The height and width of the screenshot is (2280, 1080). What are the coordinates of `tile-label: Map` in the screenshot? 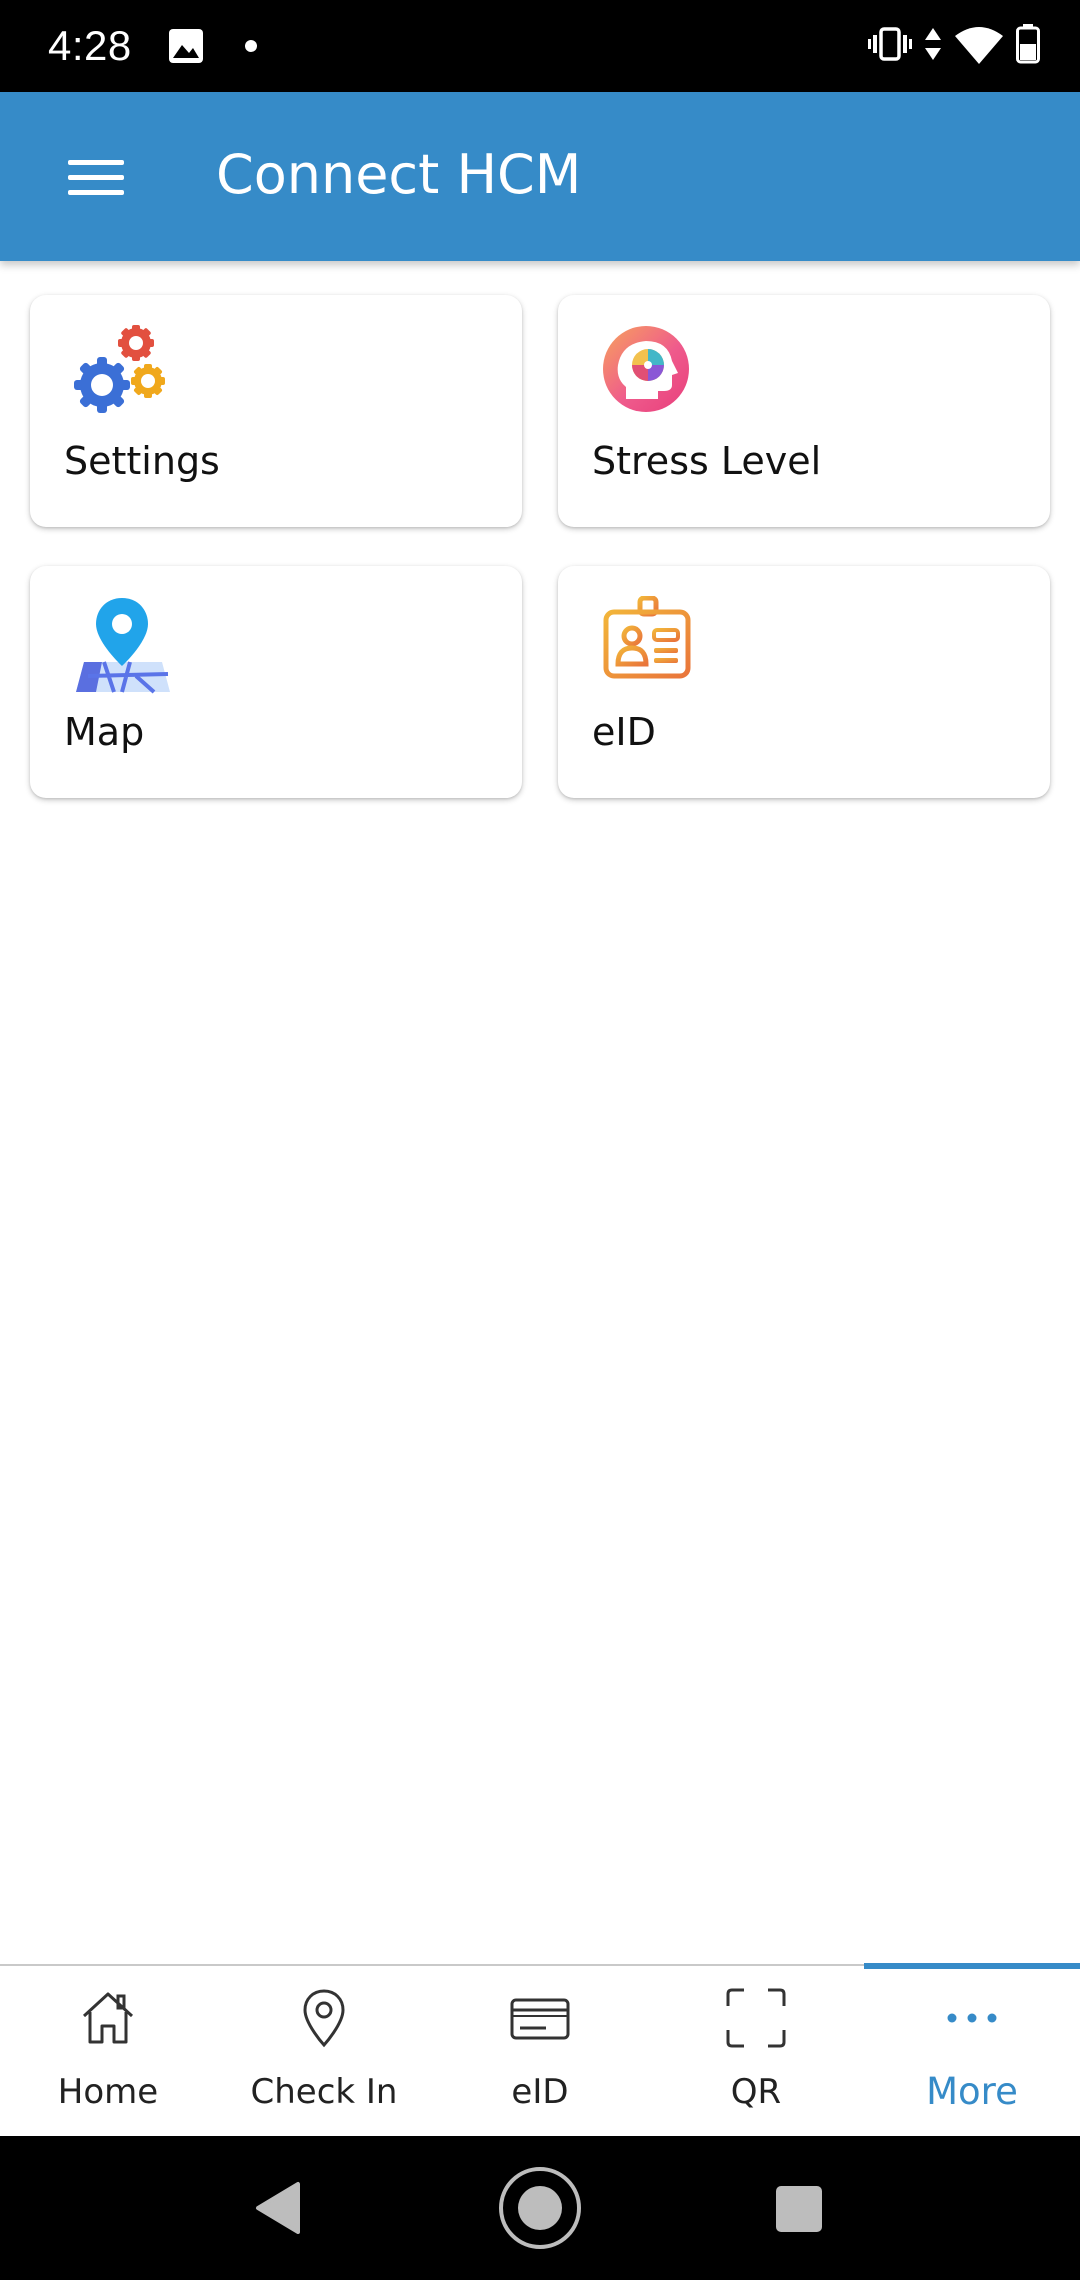 It's located at (104, 732).